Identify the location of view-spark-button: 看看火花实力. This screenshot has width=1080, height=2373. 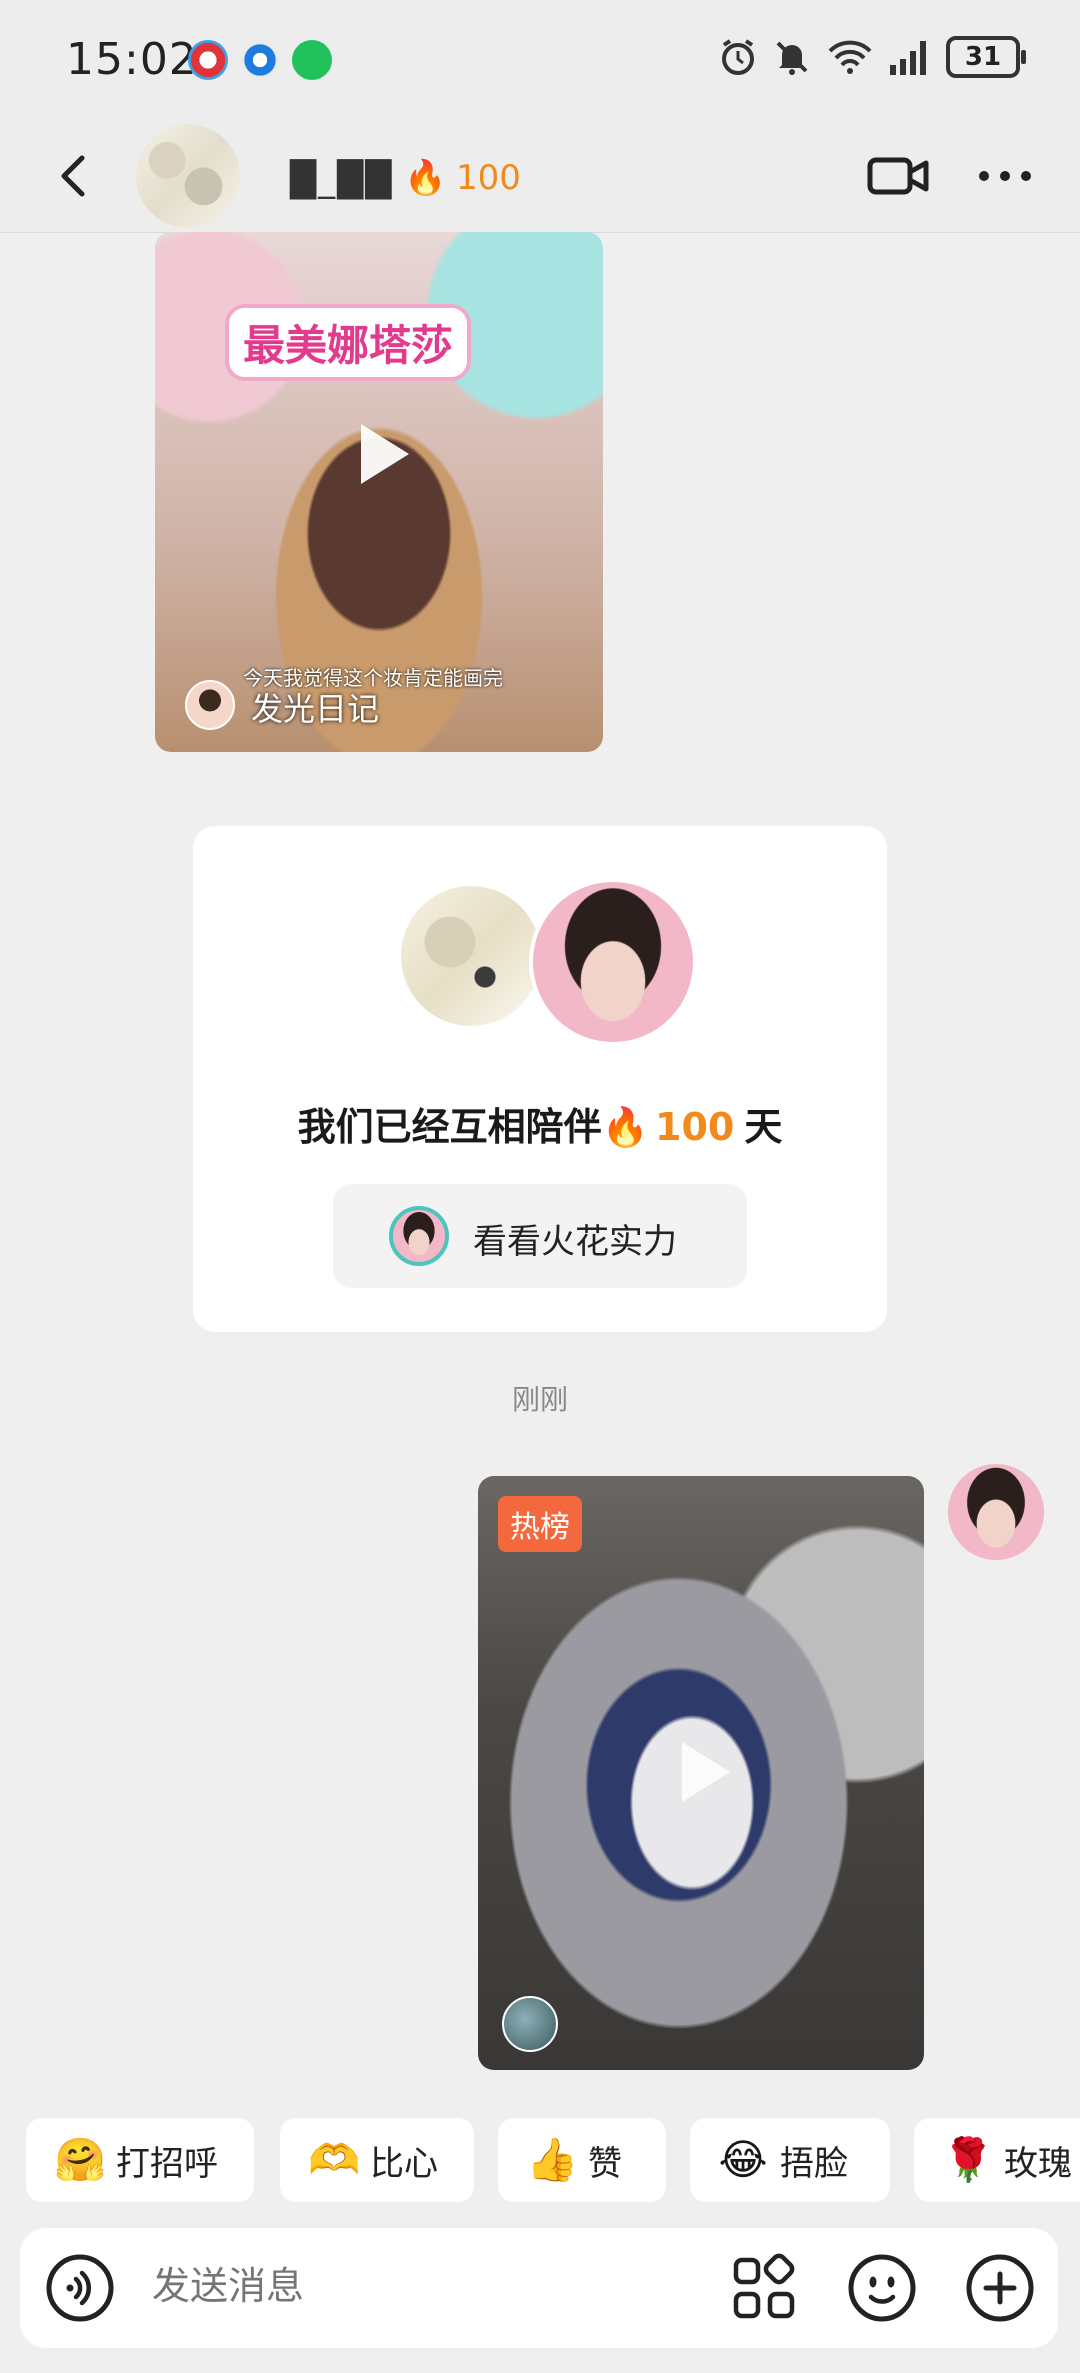
(540, 1236).